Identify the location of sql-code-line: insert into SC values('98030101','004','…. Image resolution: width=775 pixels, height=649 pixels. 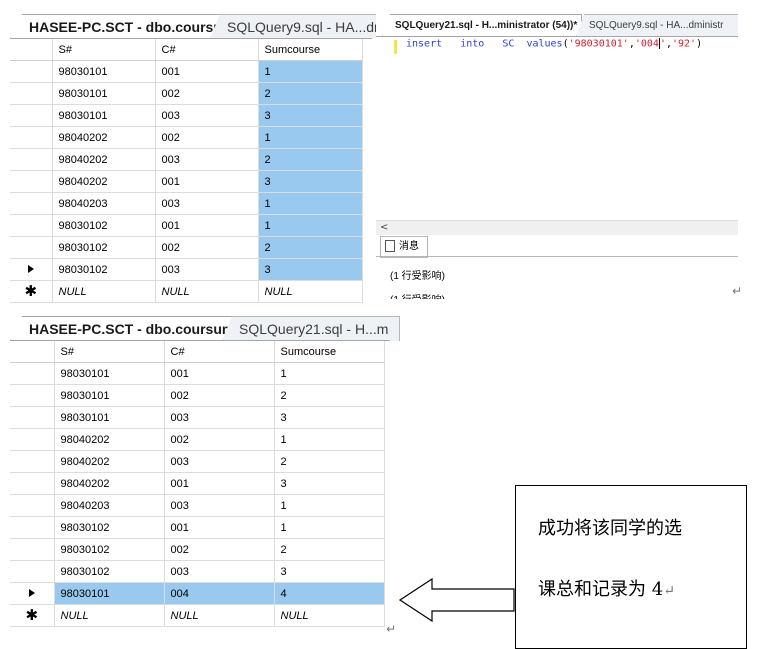
(554, 44).